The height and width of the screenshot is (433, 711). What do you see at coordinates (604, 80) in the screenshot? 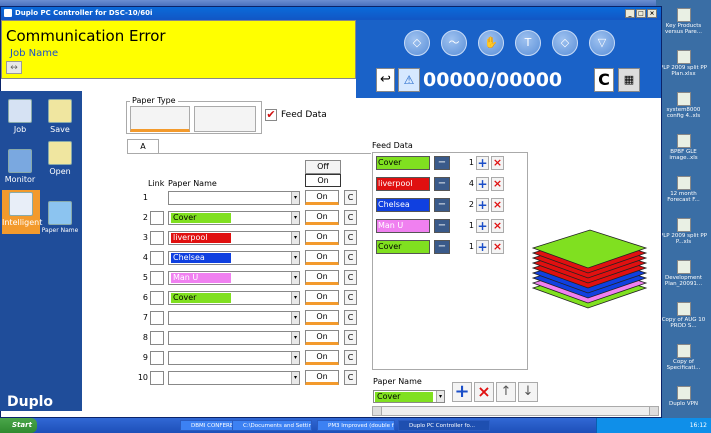
I see `clear-count-button: C` at bounding box center [604, 80].